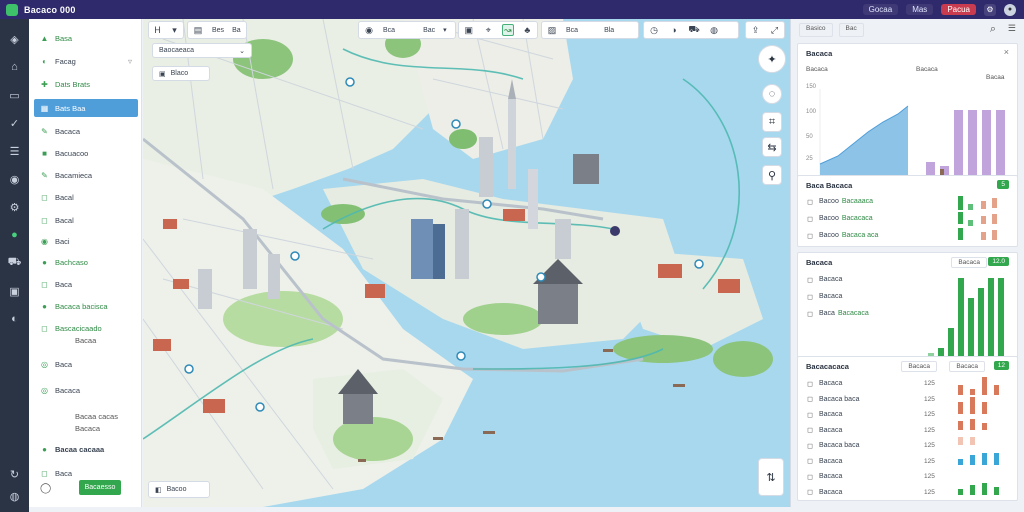  What do you see at coordinates (913, 133) in the screenshot?
I see `area-bar-chart` at bounding box center [913, 133].